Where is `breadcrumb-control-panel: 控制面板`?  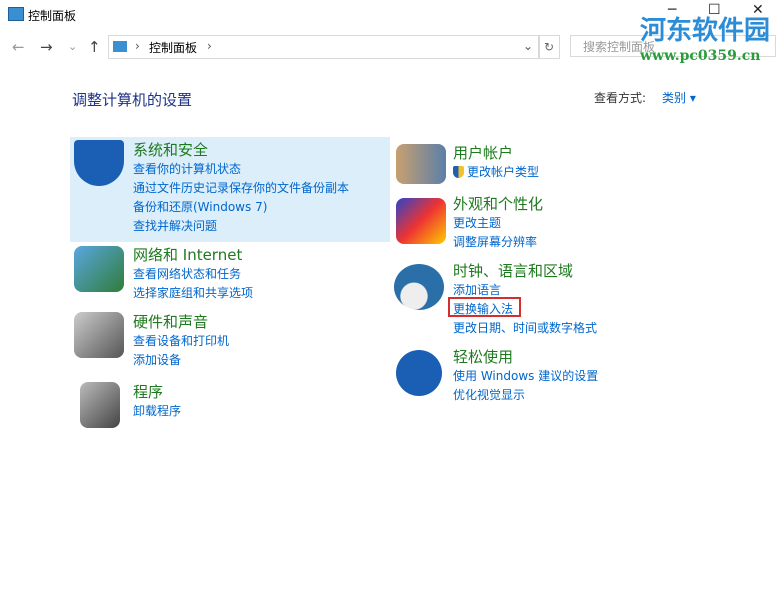 breadcrumb-control-panel: 控制面板 is located at coordinates (173, 47).